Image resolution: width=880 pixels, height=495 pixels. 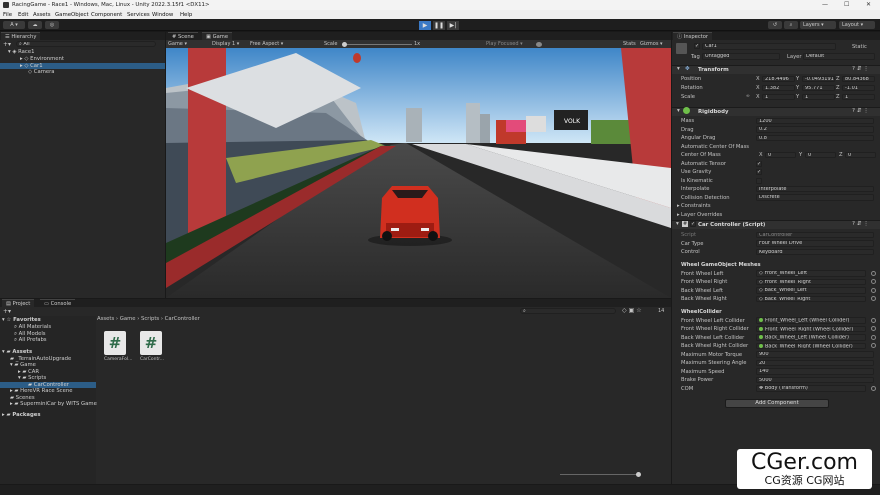 I want to click on layers-dropdown: Layers ▾, so click(x=818, y=25).